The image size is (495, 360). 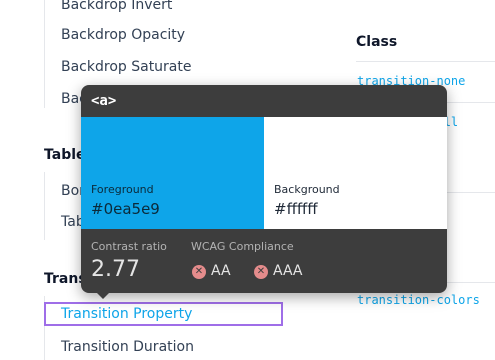 What do you see at coordinates (172, 173) in the screenshot?
I see `foreground-swatch: Foreground #0ea5e9` at bounding box center [172, 173].